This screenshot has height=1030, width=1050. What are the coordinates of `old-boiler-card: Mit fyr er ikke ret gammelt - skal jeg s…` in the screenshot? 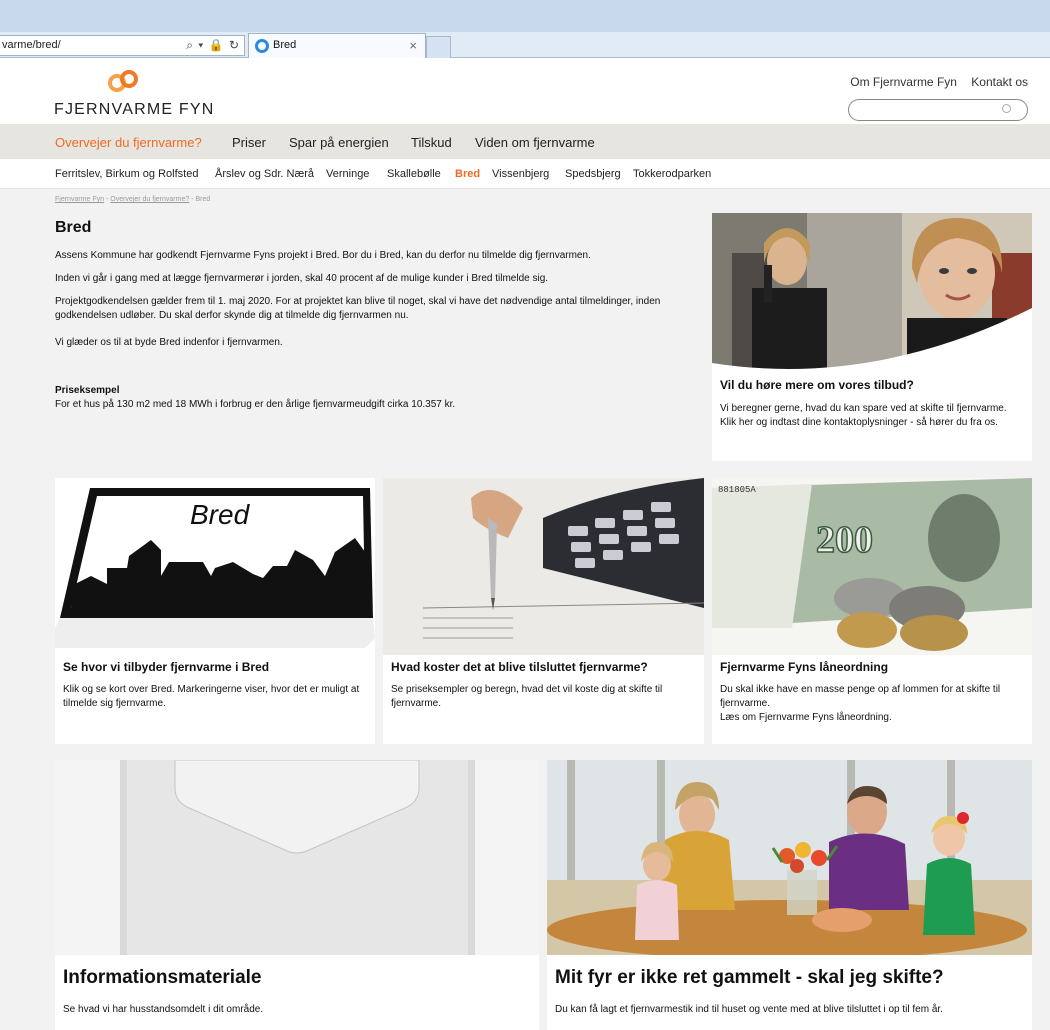 It's located at (789, 895).